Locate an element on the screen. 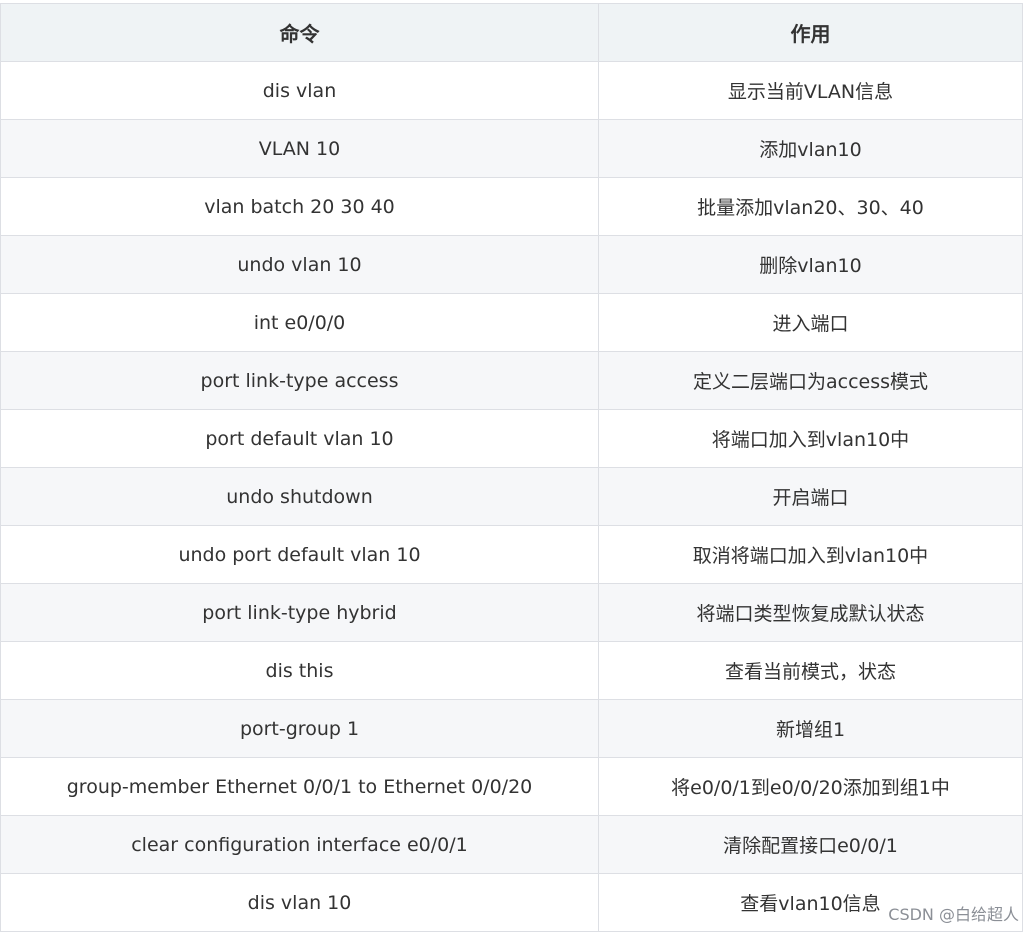 This screenshot has height=933, width=1035. table-row: port-group 1 新增组1 is located at coordinates (511, 728).